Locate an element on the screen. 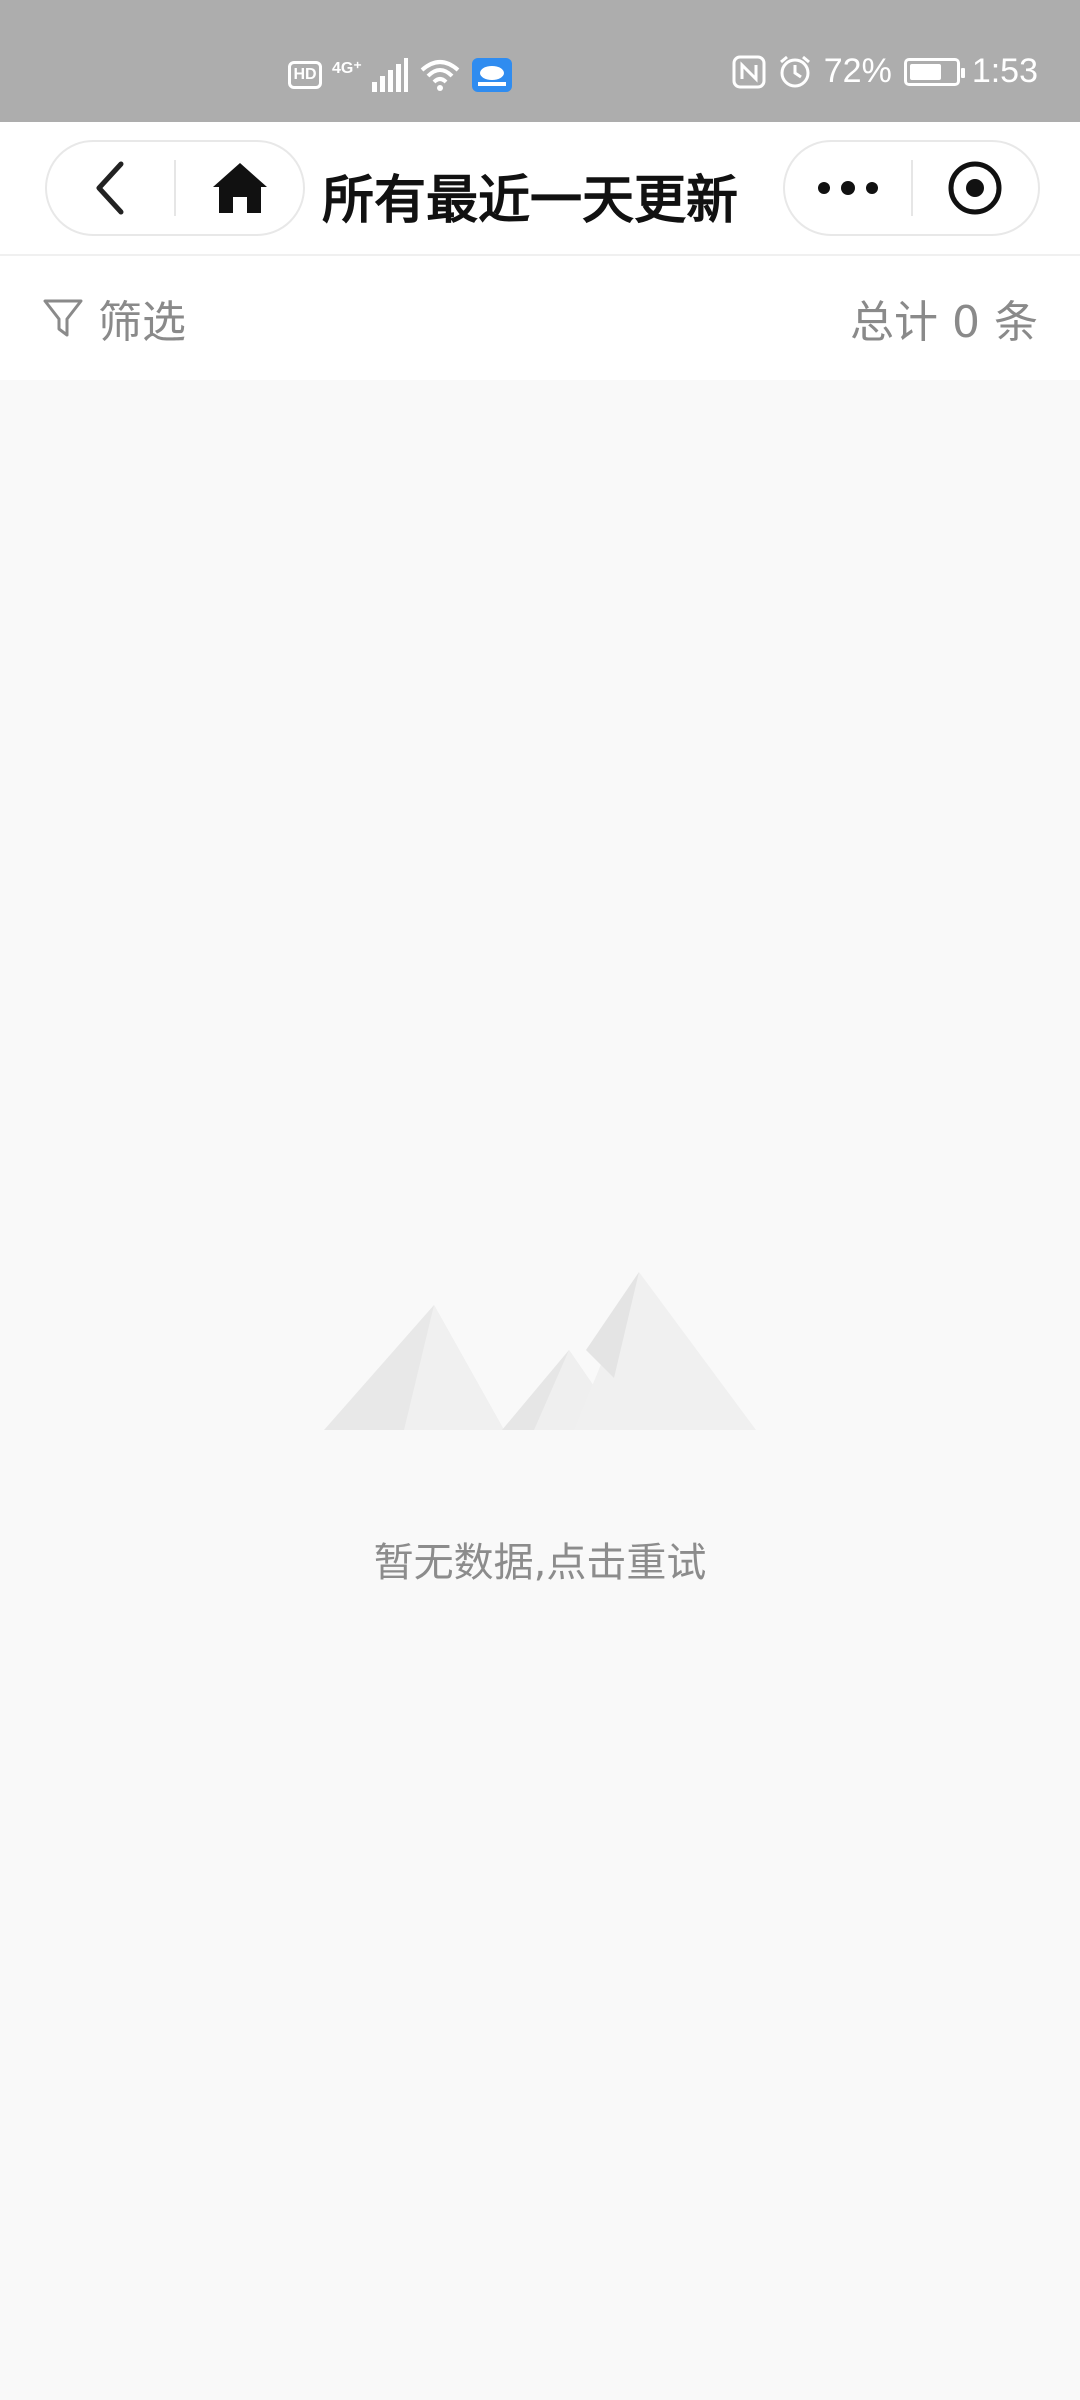 The height and width of the screenshot is (2400, 1080). clock-time: 1:53 is located at coordinates (1004, 71).